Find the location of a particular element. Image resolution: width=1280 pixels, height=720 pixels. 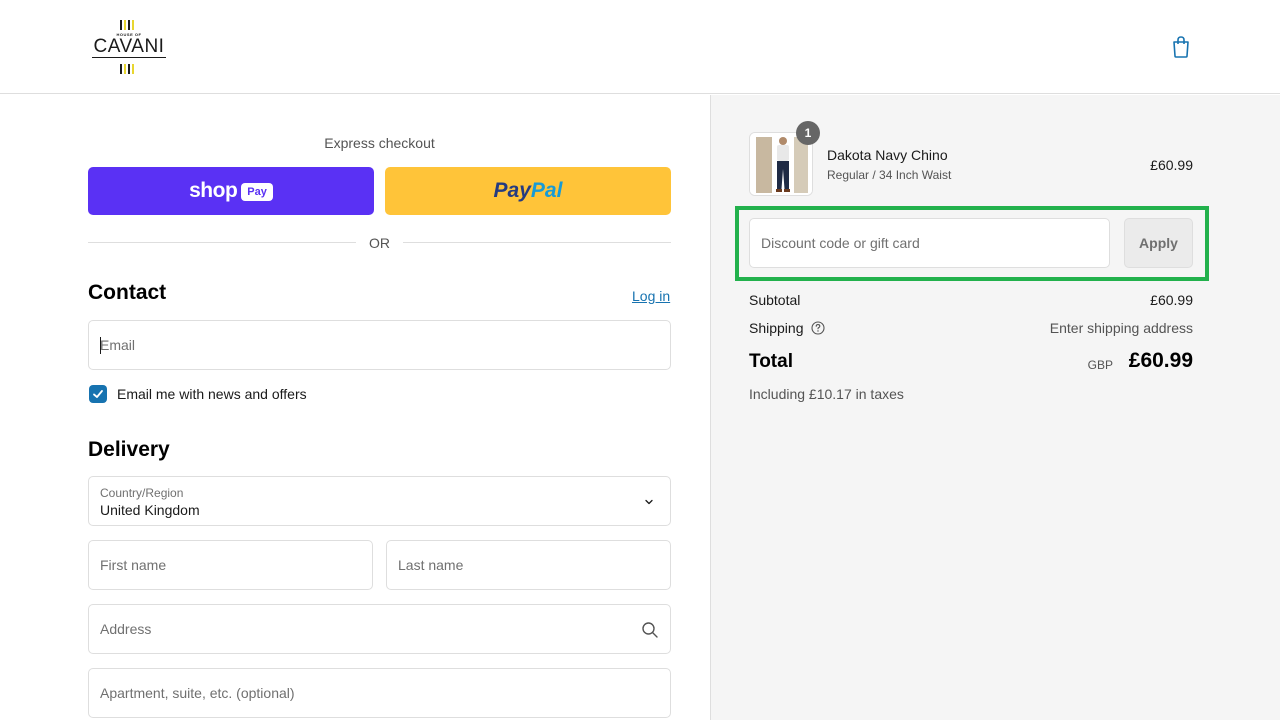

total-value: £60.99 is located at coordinates (1160, 360).